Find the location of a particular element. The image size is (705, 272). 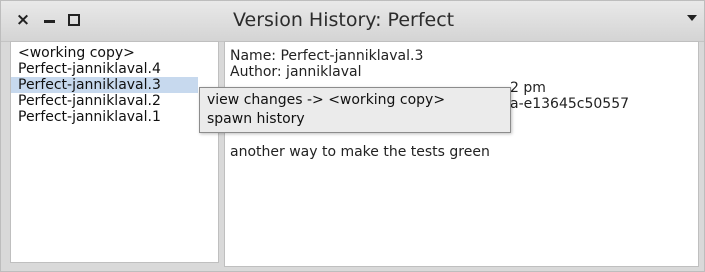

minimize-icon is located at coordinates (49, 20).